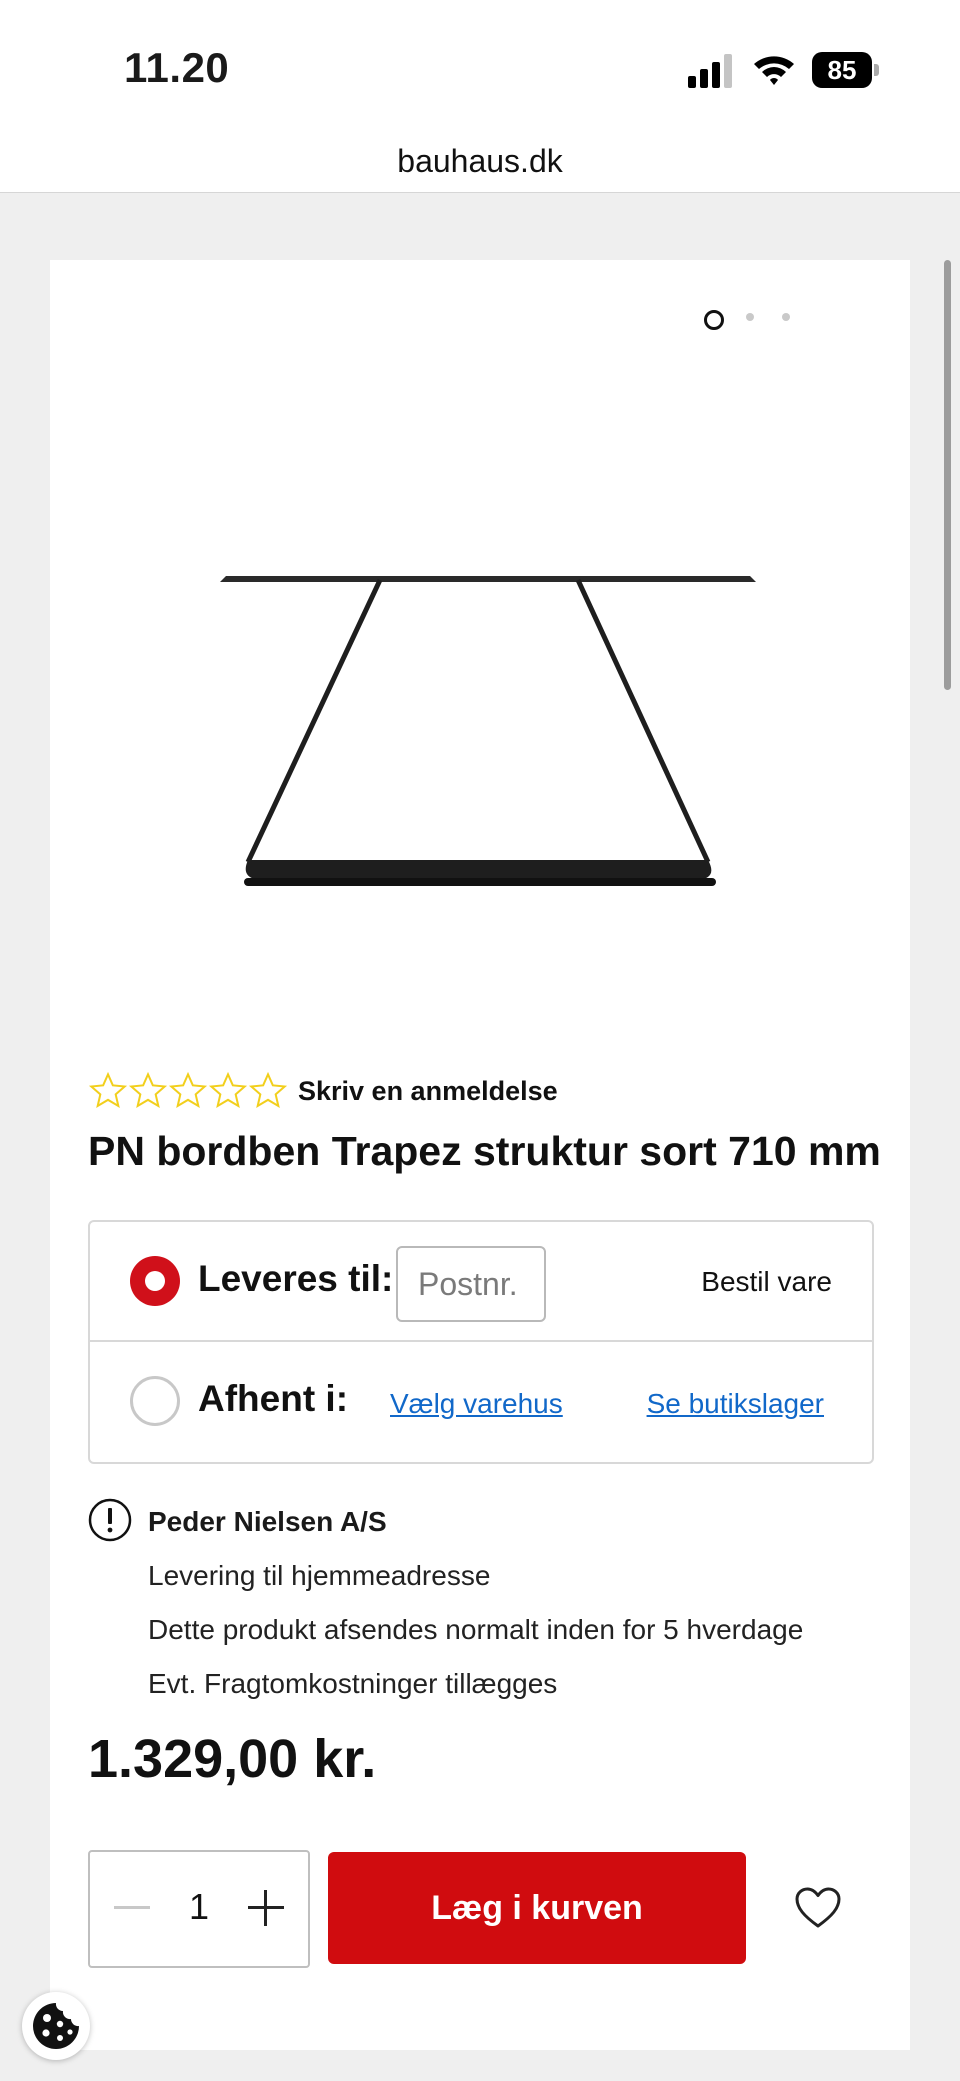 The height and width of the screenshot is (2081, 960). Describe the element at coordinates (480, 70) in the screenshot. I see `status-bar: 11.20 85` at that location.